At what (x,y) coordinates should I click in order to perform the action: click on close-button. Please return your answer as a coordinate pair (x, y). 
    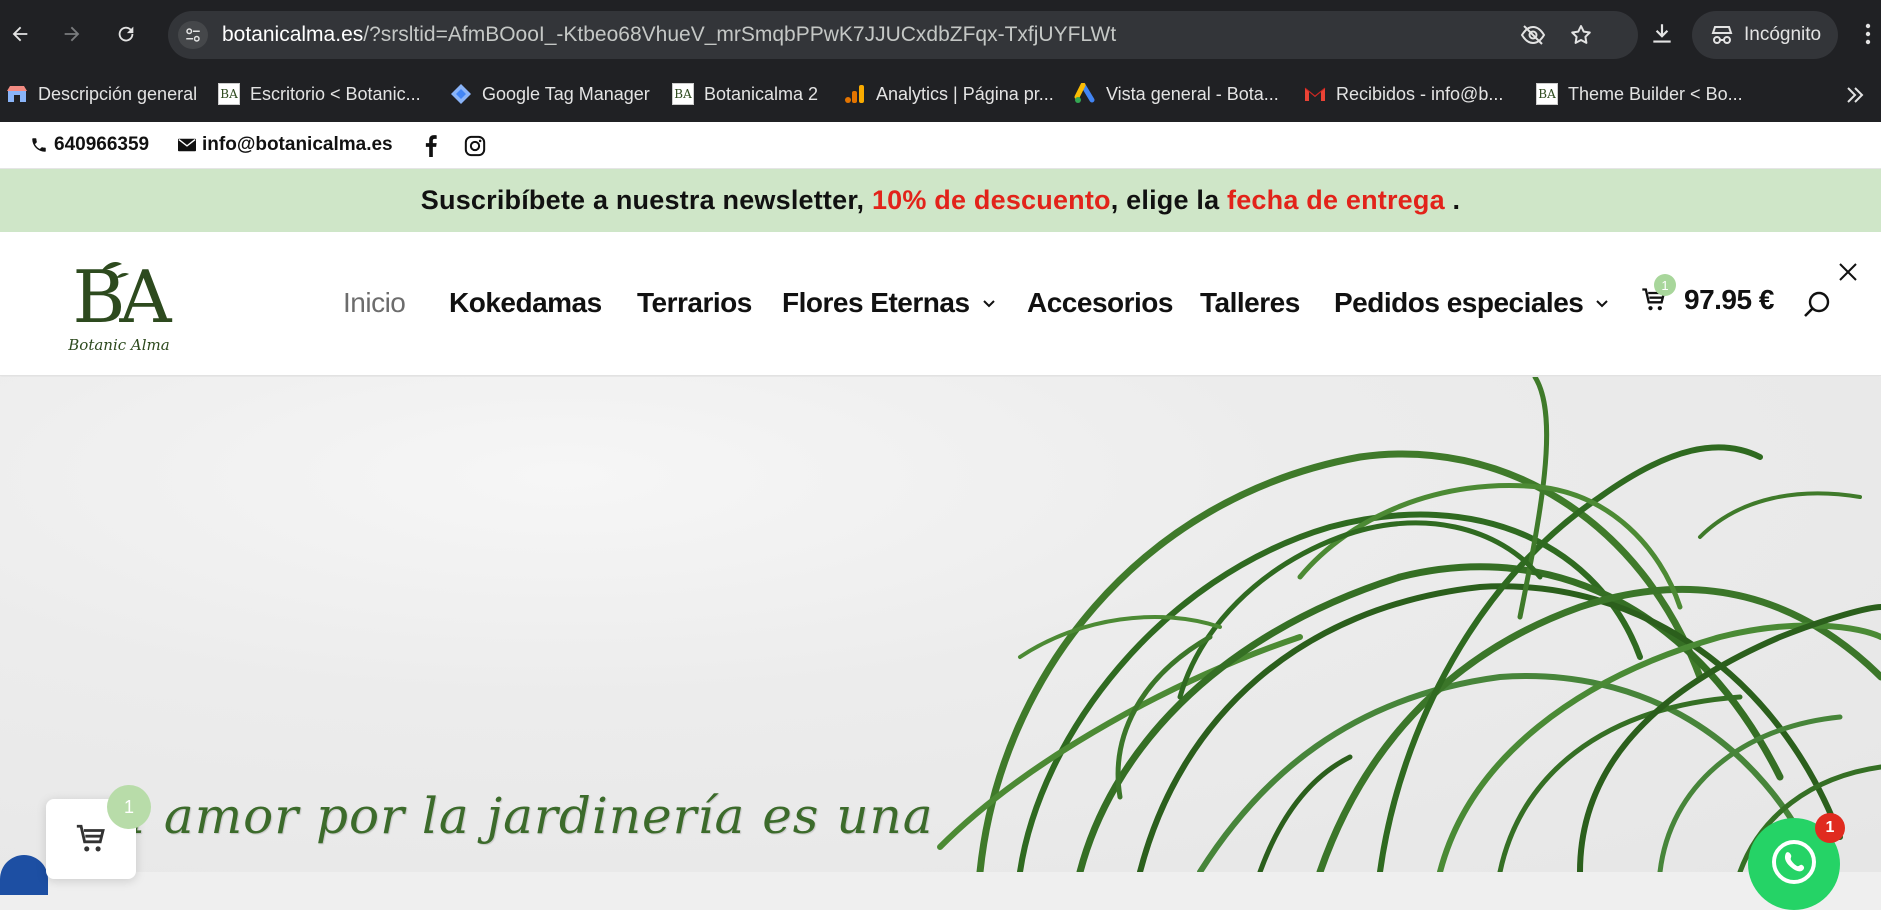
    Looking at the image, I should click on (1848, 272).